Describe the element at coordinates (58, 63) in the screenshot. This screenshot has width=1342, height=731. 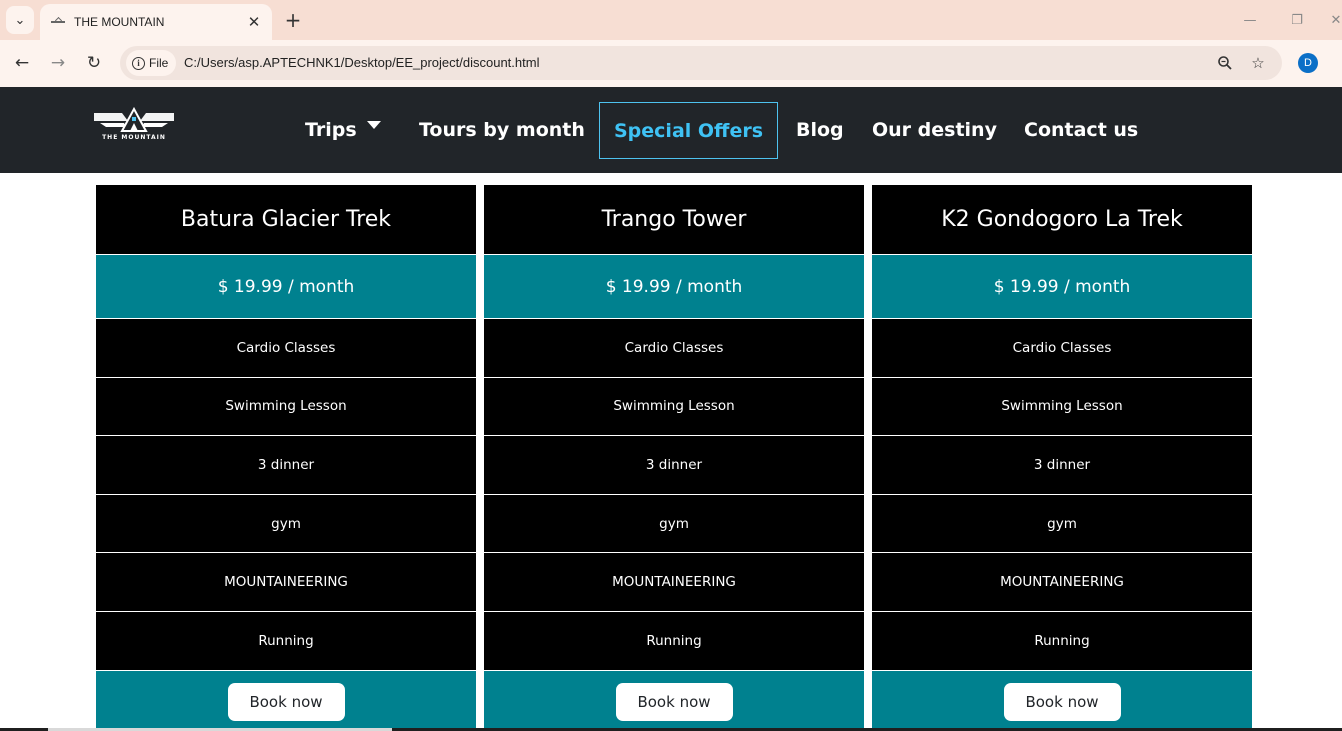
I see `arrow-right-icon: →` at that location.